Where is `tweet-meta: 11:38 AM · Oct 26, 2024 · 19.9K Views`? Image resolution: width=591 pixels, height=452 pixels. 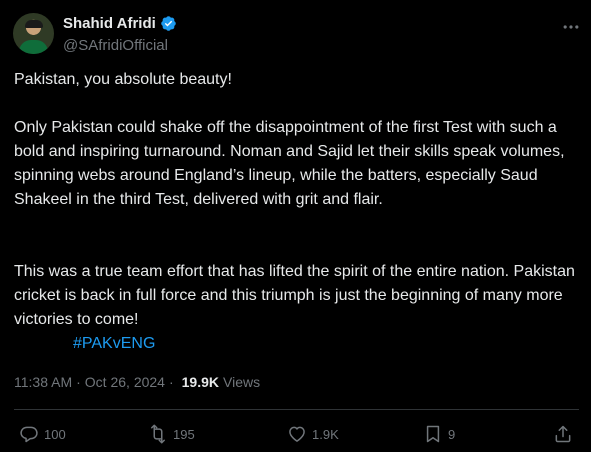
tweet-meta: 11:38 AM · Oct 26, 2024 · 19.9K Views is located at coordinates (137, 382).